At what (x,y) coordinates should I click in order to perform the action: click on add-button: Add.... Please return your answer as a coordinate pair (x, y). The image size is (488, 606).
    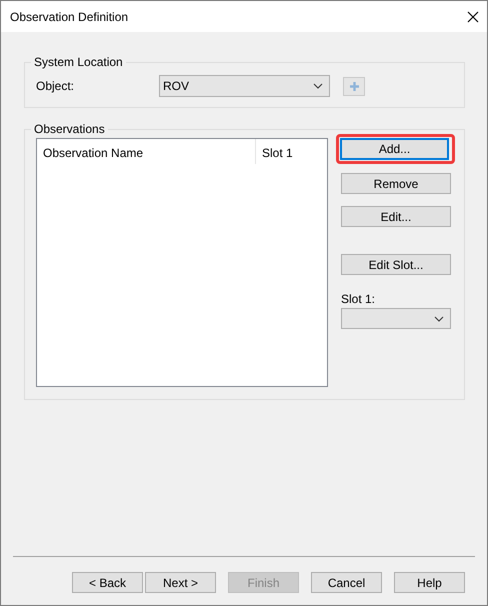
    Looking at the image, I should click on (394, 149).